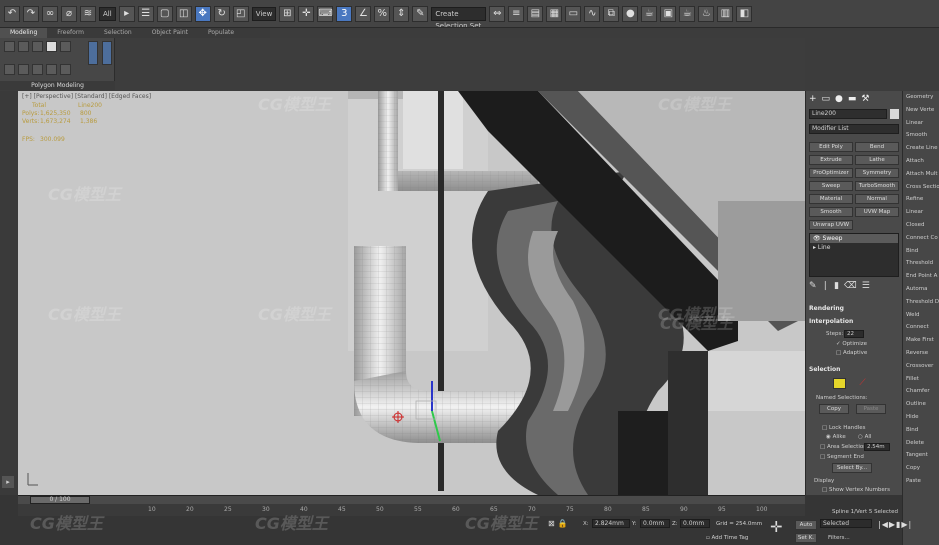  Describe the element at coordinates (118, 33) in the screenshot. I see `tab-selection: Selection` at that location.